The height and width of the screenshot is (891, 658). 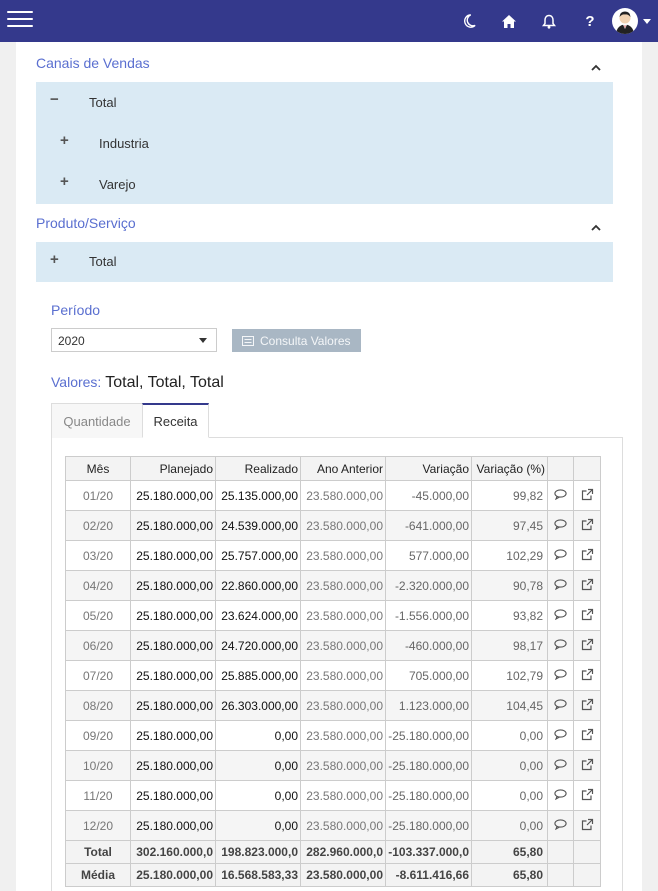 I want to click on cell-planejado: 25.180.000,00, so click(x=173, y=555).